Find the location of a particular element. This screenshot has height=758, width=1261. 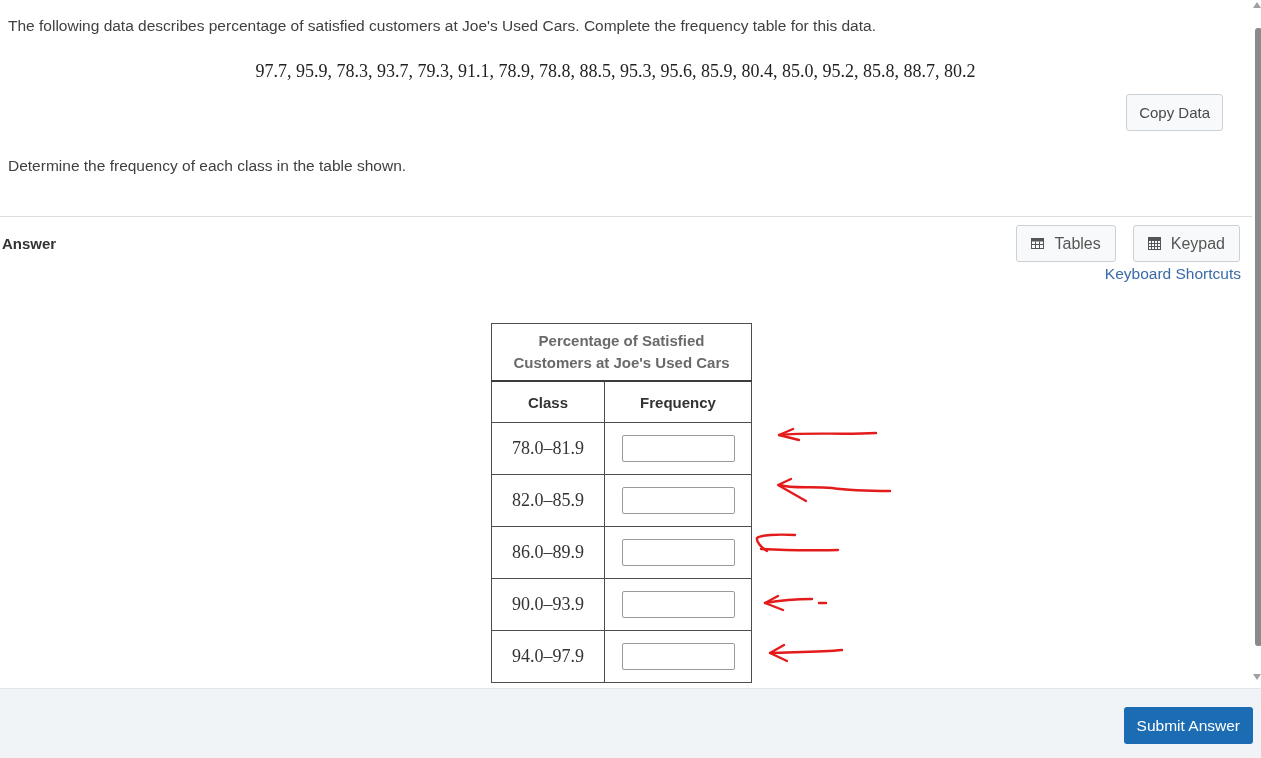

instruction-text: Determine the frequency of each class in the table shown. is located at coordinates (208, 166).